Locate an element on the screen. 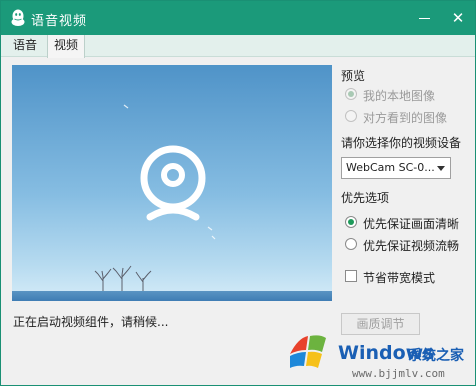 The height and width of the screenshot is (386, 476). tab-video: 视频 is located at coordinates (66, 46).